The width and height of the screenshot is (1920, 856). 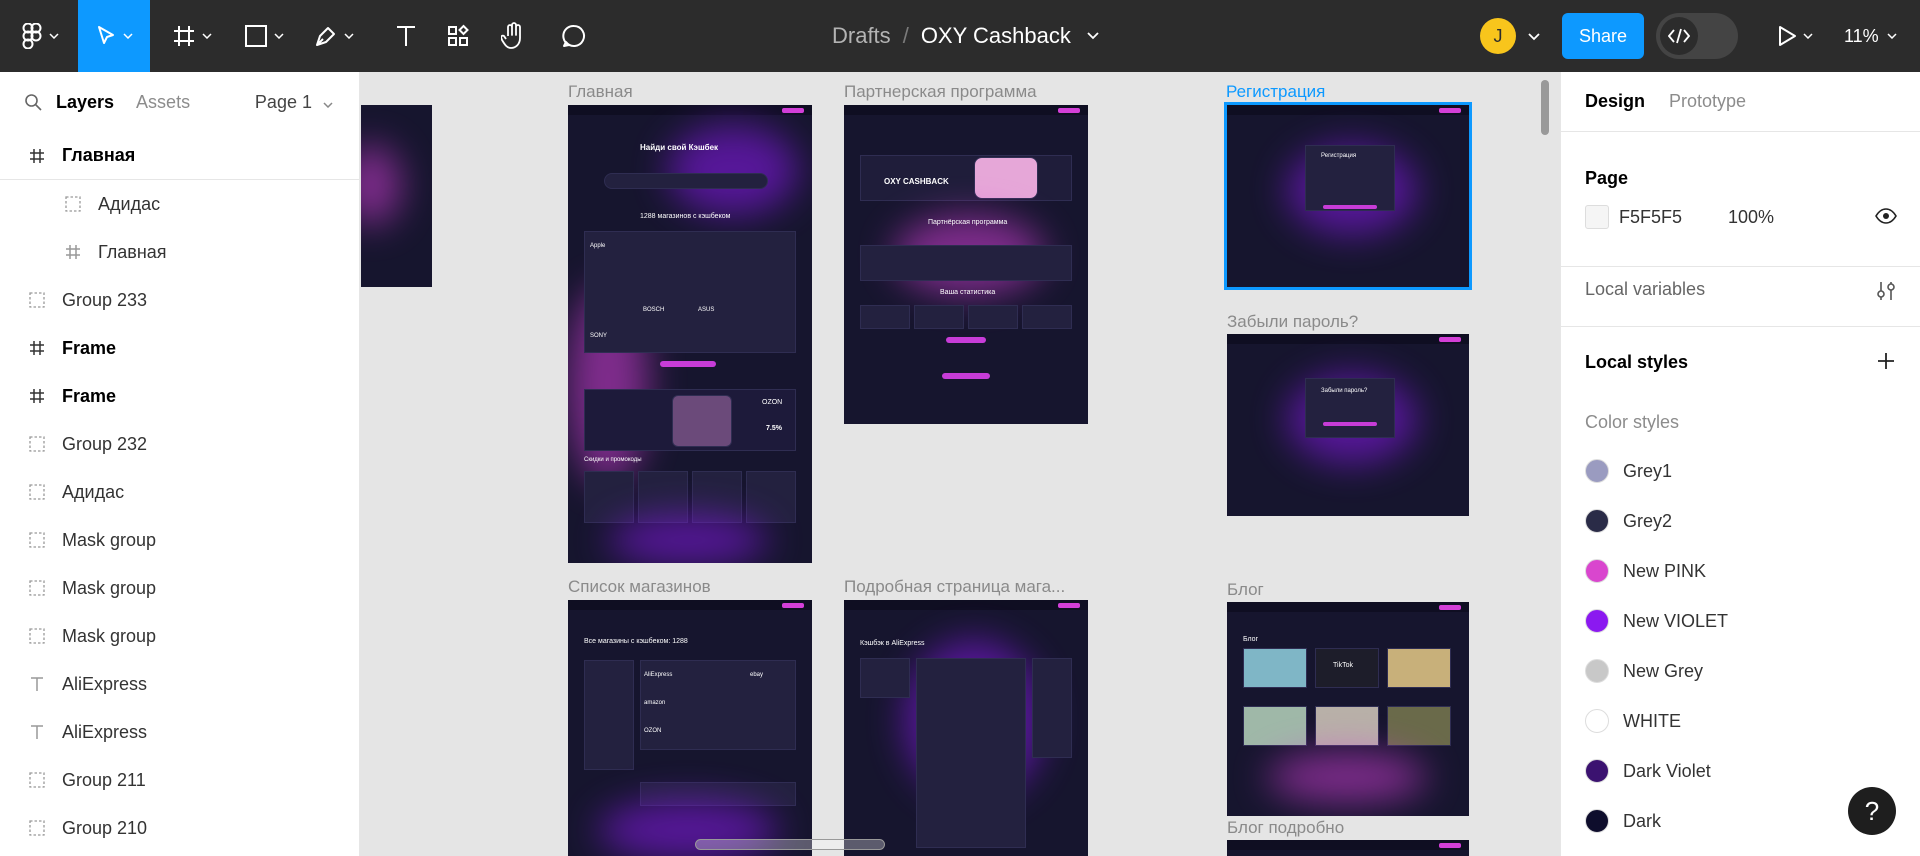 What do you see at coordinates (1645, 289) in the screenshot?
I see `local-variables-label: Local variables` at bounding box center [1645, 289].